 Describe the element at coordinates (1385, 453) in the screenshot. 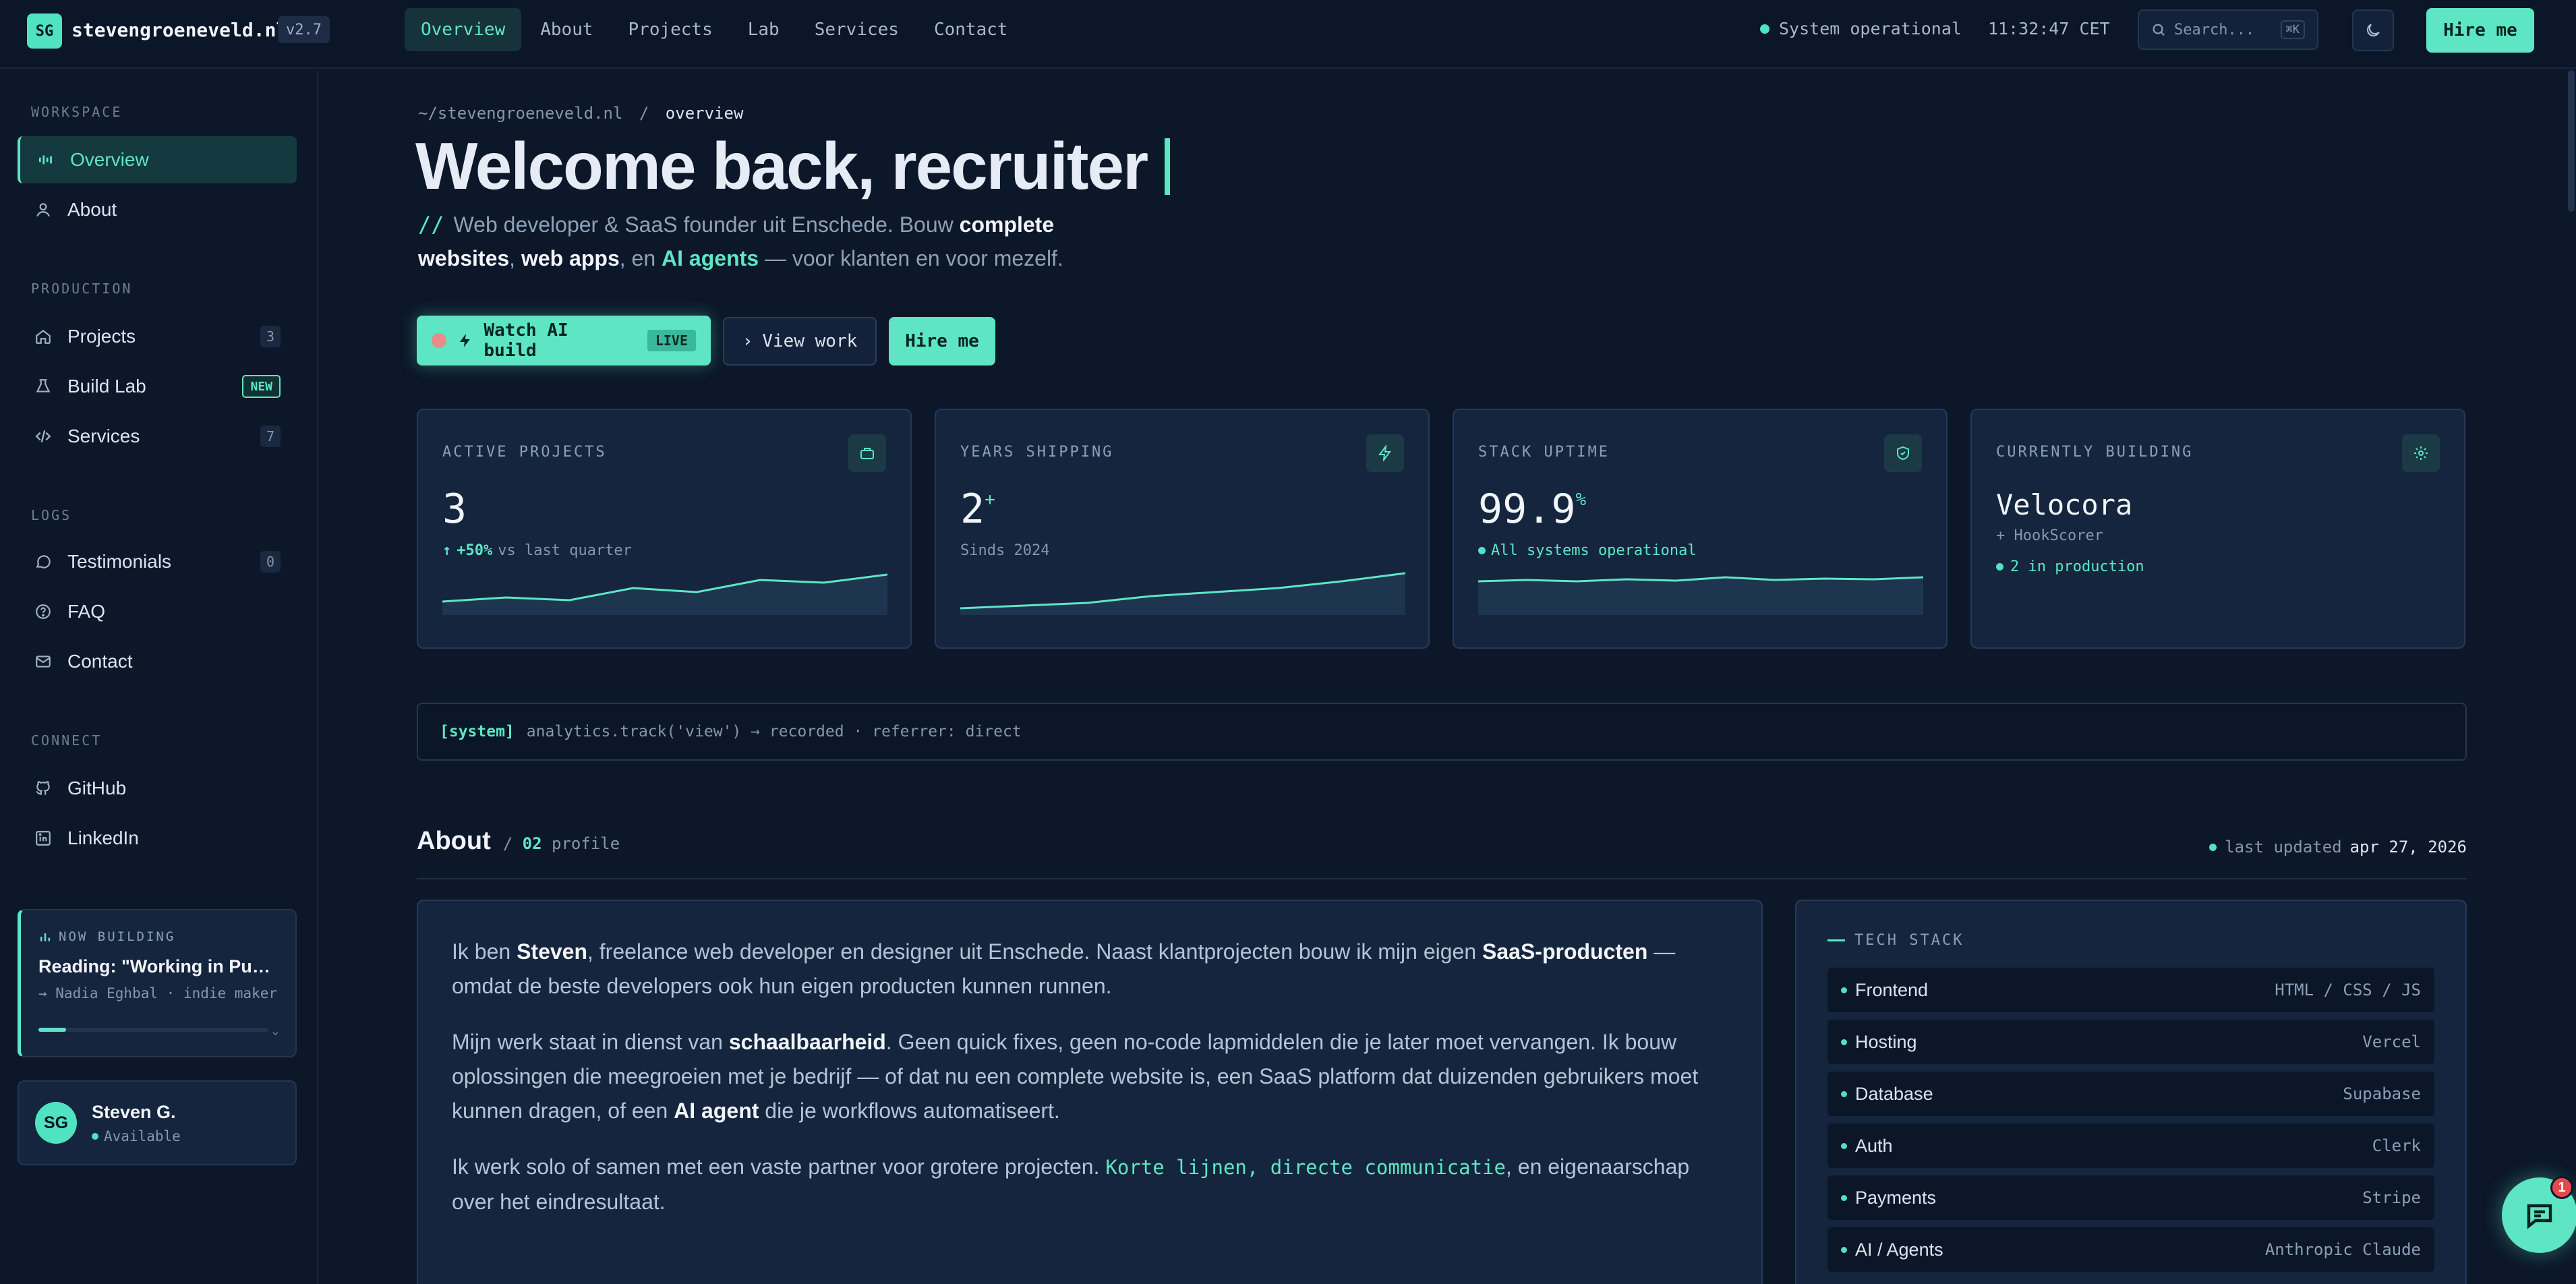

I see `bolt-icon` at that location.